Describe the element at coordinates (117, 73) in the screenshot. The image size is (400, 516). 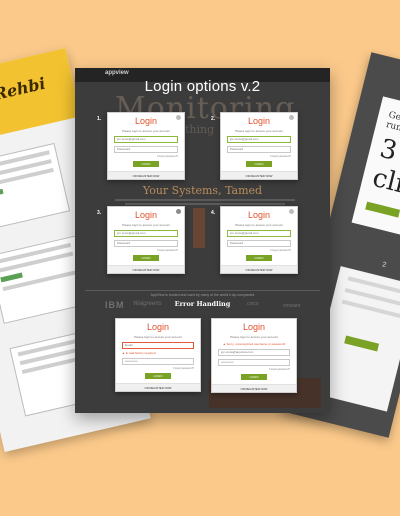
I see `appview-logo: appview` at that location.